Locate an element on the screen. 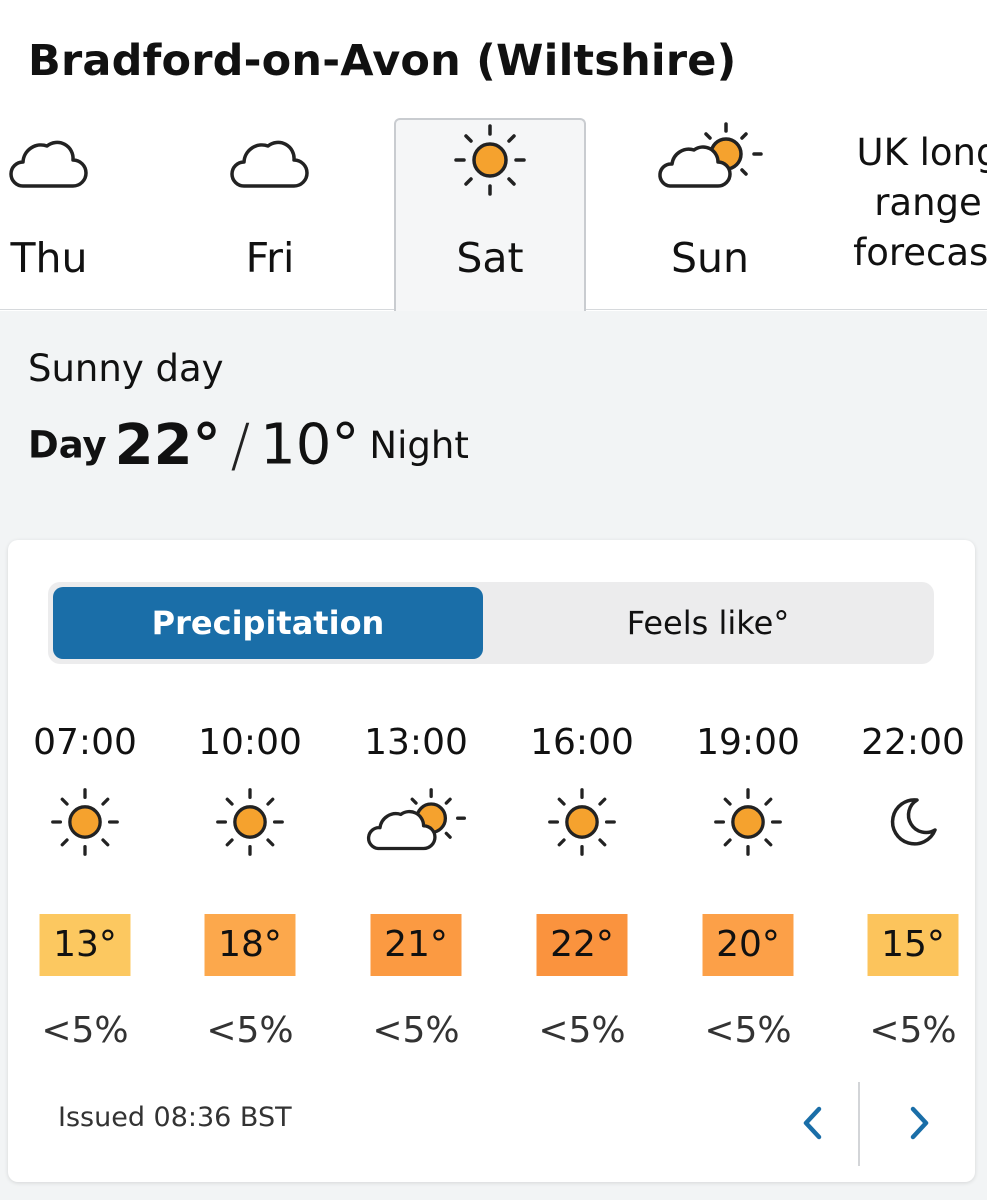  tab-thu: Thu is located at coordinates (72, 214).